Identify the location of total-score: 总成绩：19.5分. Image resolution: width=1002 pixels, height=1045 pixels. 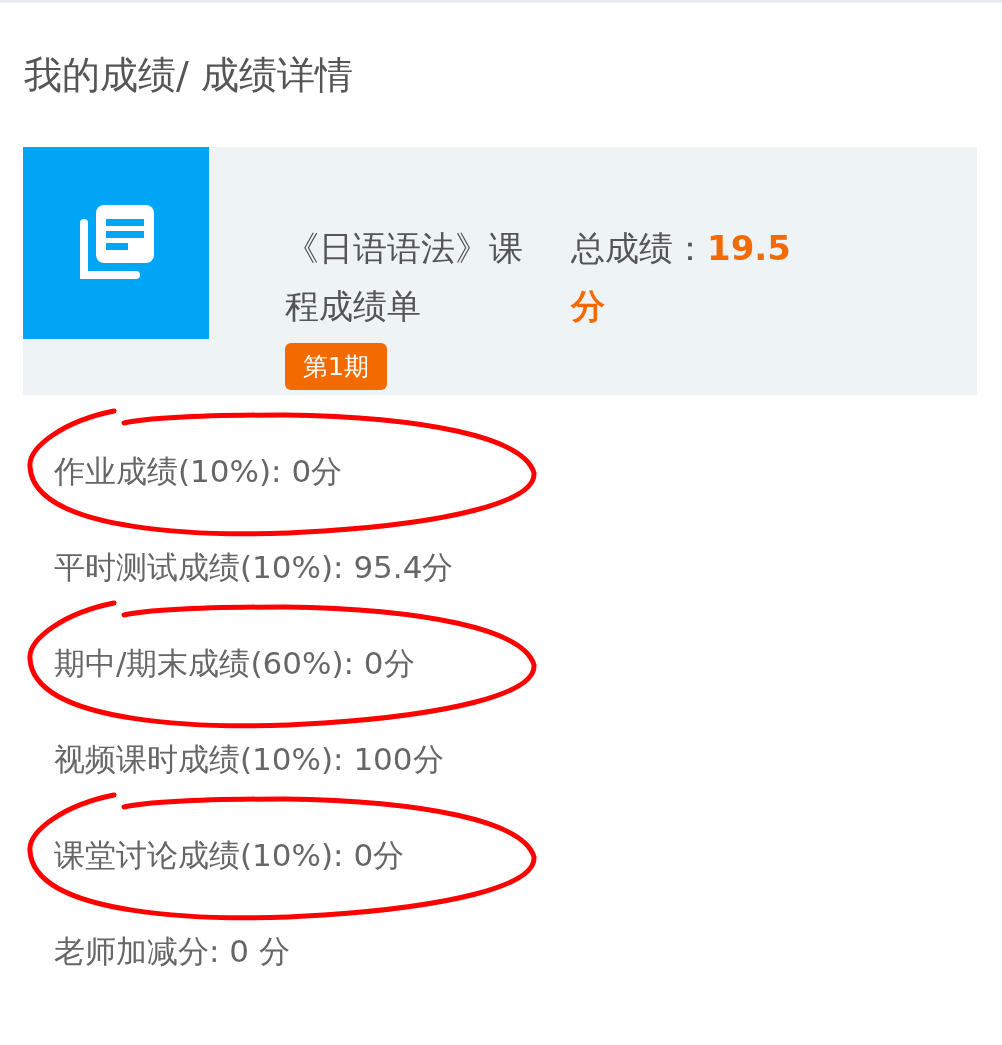
(681, 277).